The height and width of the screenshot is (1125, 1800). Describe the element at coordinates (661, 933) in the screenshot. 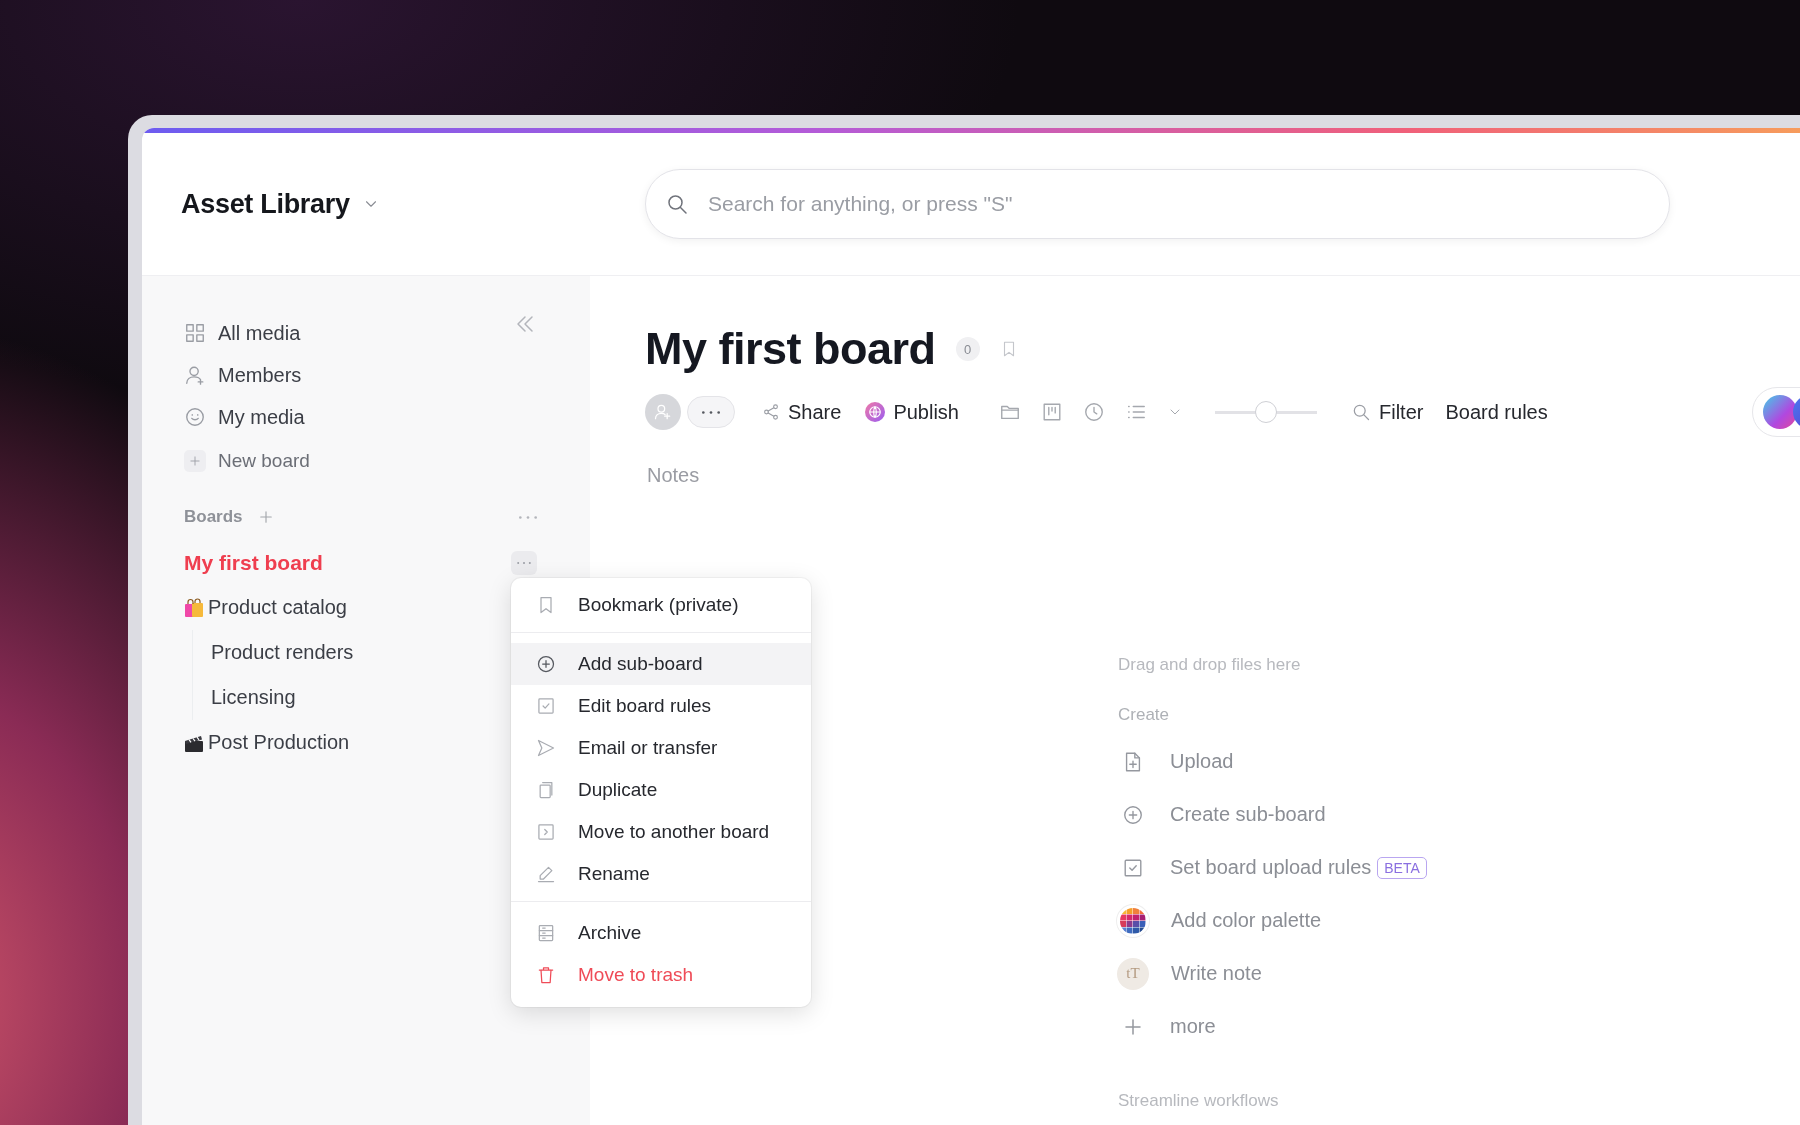

I see `menu-item: Archive` at that location.